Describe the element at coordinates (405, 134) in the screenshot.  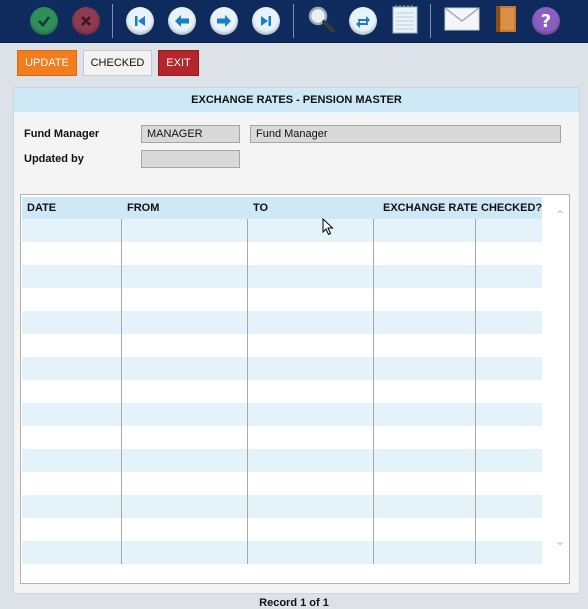
I see `fund-manager-name-field: Fund Manager` at that location.